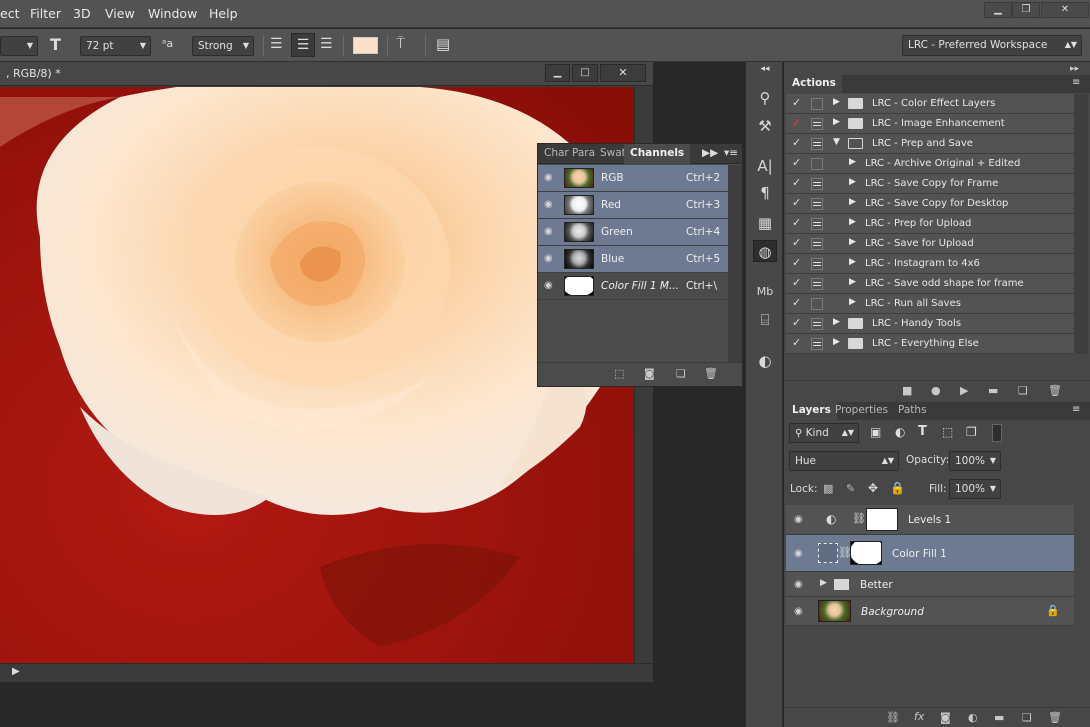 The width and height of the screenshot is (1090, 727). What do you see at coordinates (765, 166) in the screenshot?
I see `character-icon: A|` at bounding box center [765, 166].